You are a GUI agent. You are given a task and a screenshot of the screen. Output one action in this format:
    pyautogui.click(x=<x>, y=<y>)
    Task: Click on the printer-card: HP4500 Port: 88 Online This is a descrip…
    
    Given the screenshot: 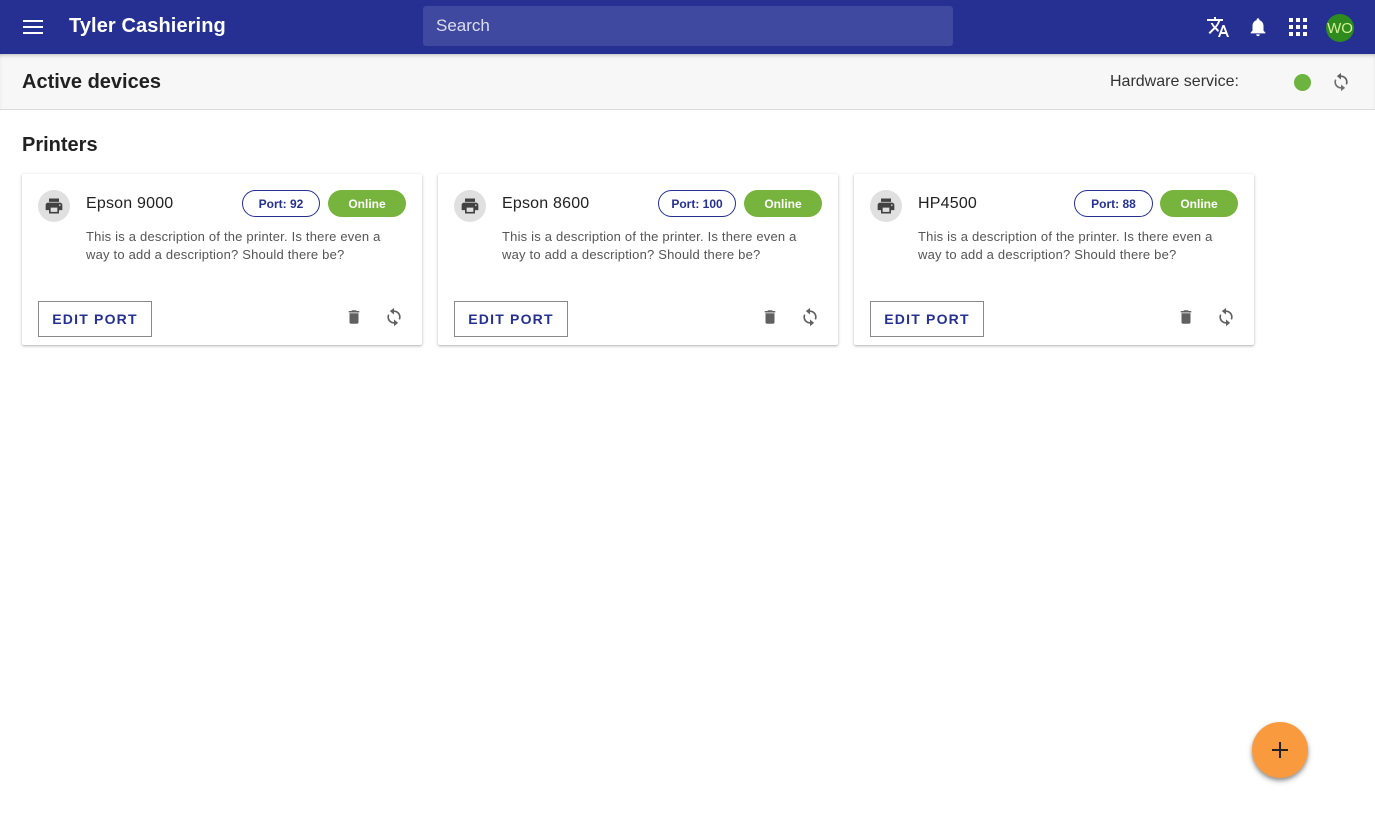 What is the action you would take?
    pyautogui.click(x=1054, y=259)
    